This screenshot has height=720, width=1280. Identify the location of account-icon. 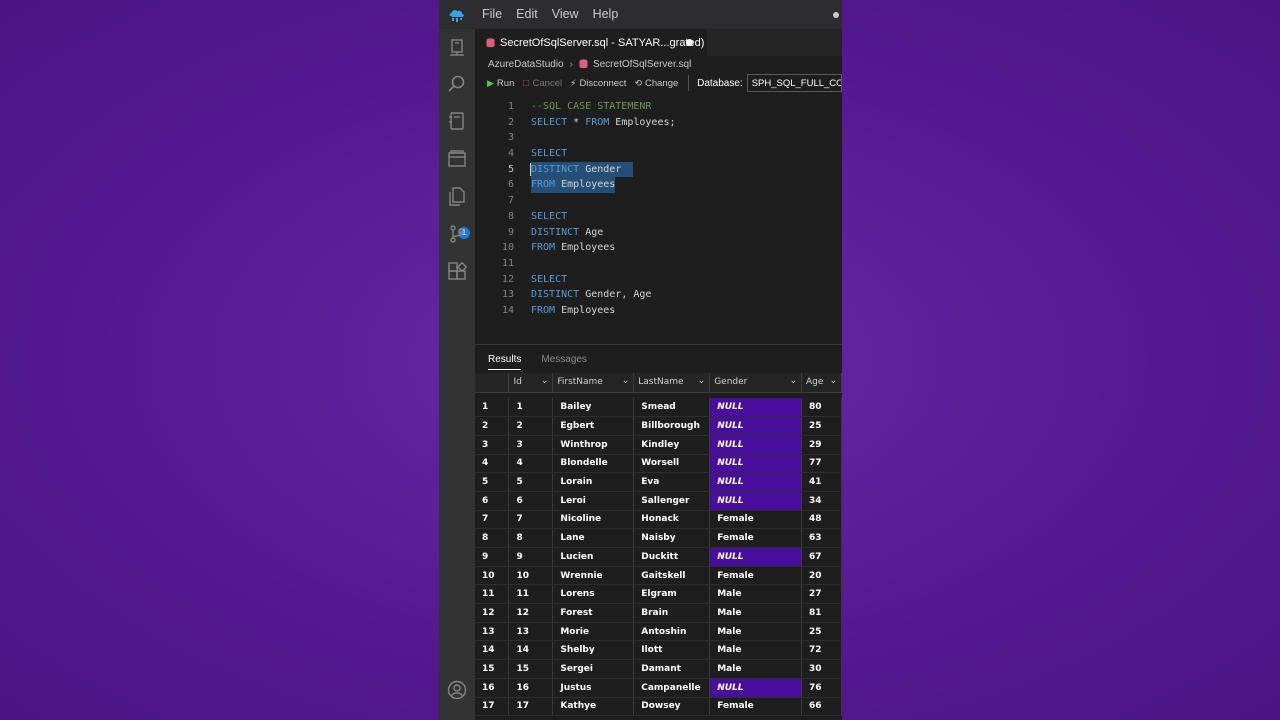
(457, 690).